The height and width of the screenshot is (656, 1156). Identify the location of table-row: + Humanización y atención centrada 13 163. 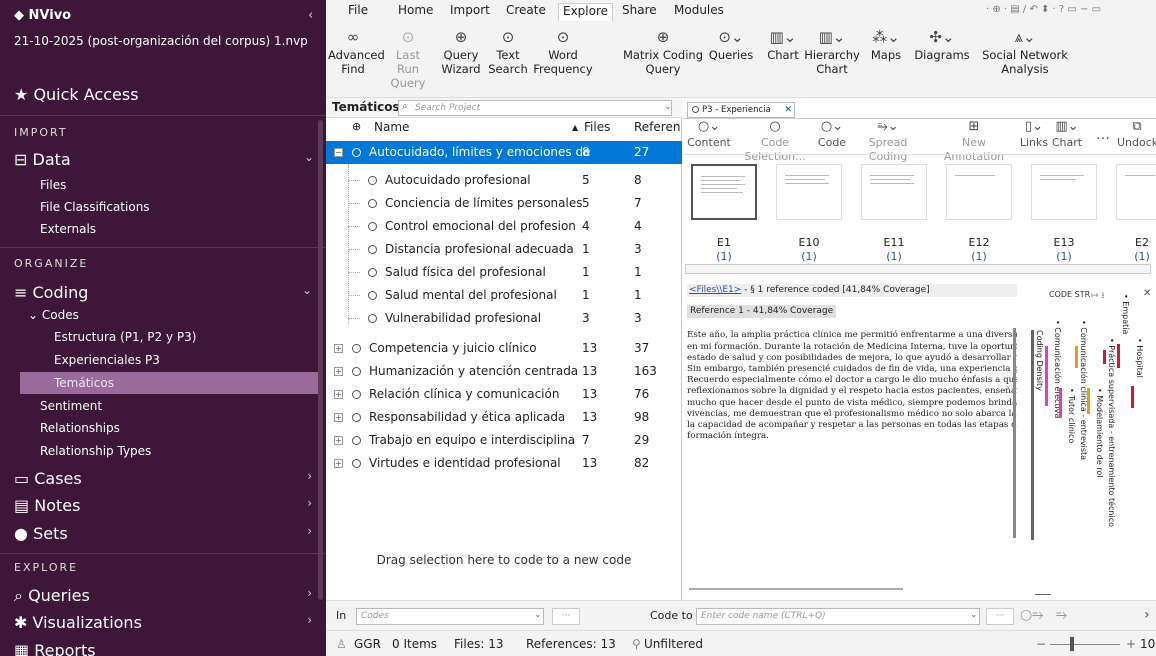
(504, 371).